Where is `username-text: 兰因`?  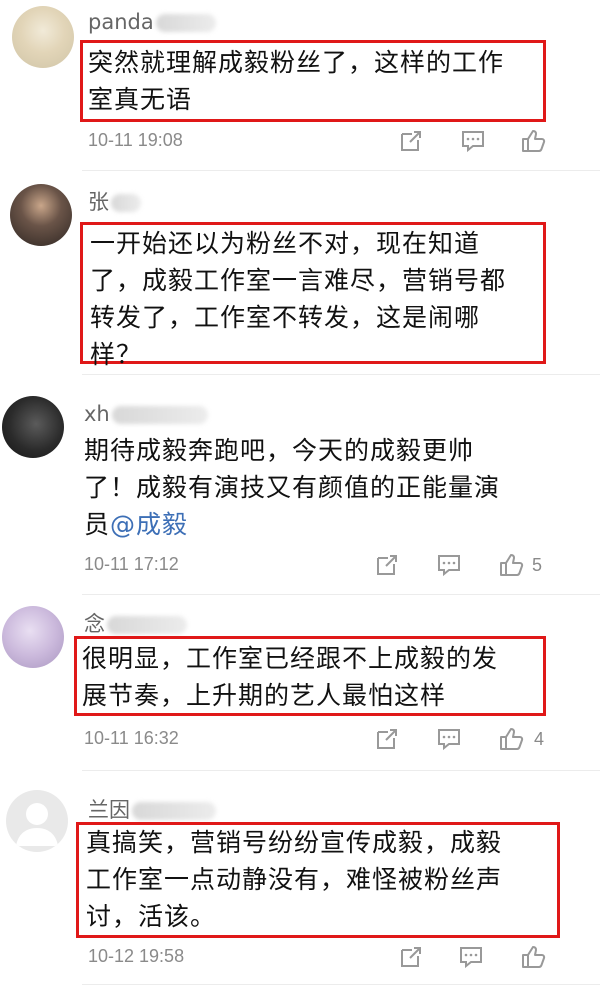
username-text: 兰因 is located at coordinates (109, 810).